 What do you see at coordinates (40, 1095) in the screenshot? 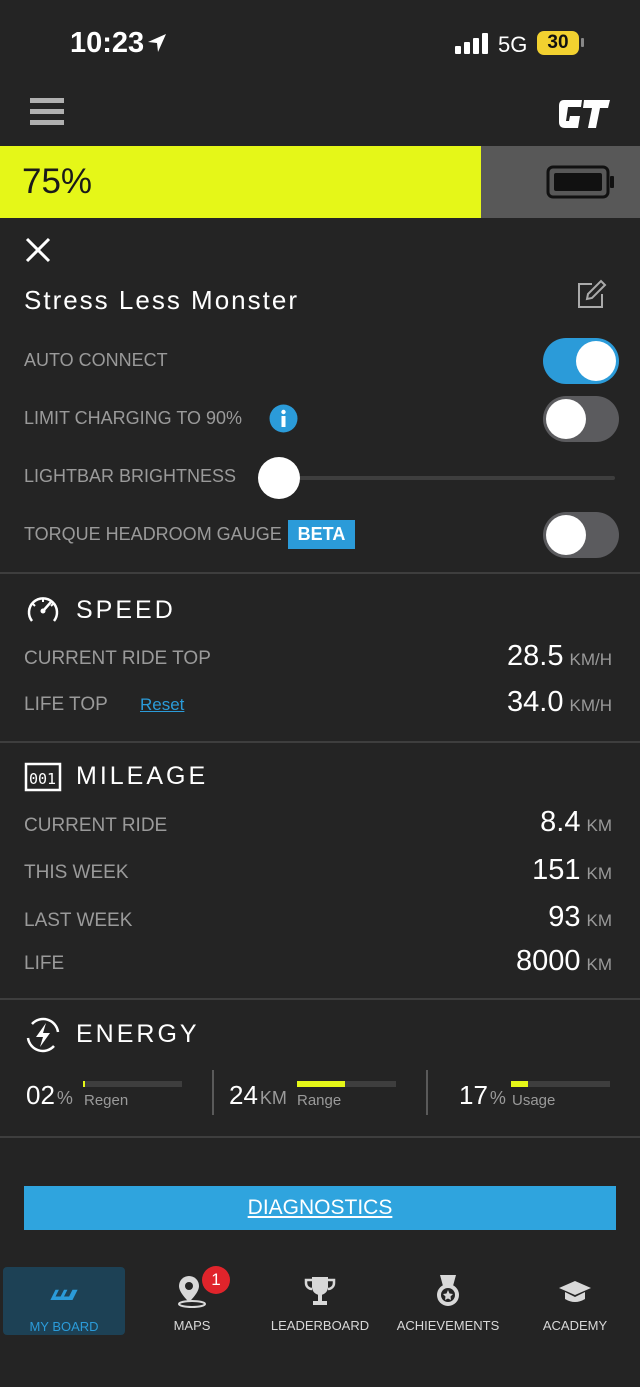
I see `regen-number: 02` at bounding box center [40, 1095].